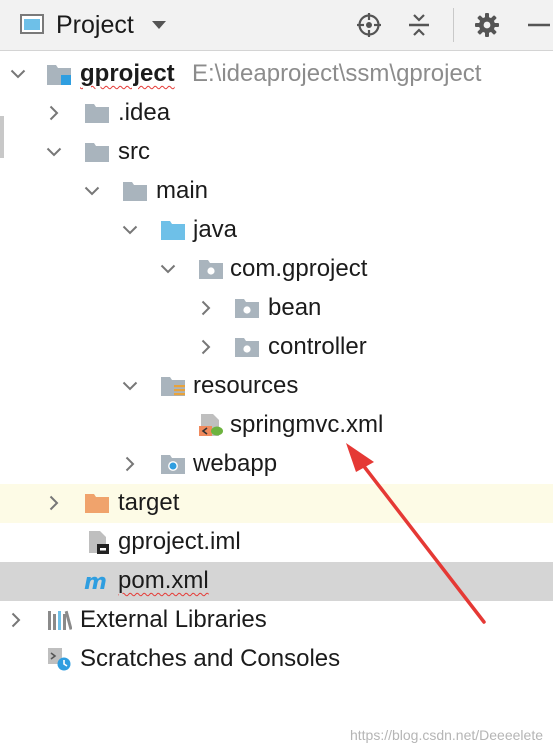 This screenshot has height=749, width=553. I want to click on libraries-icon, so click(60, 620).